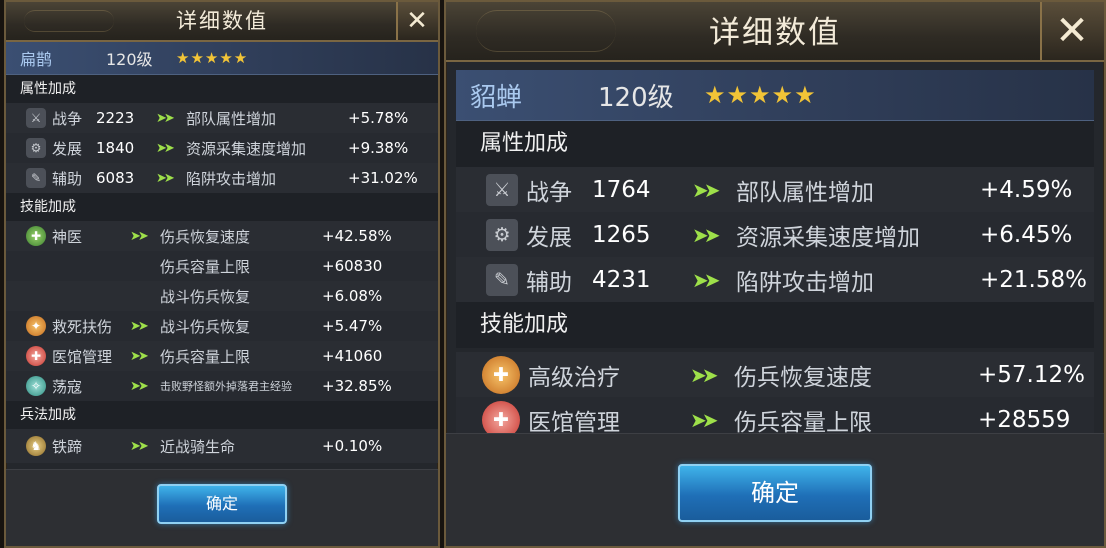 The width and height of the screenshot is (1106, 548). I want to click on title-ornament, so click(546, 31).